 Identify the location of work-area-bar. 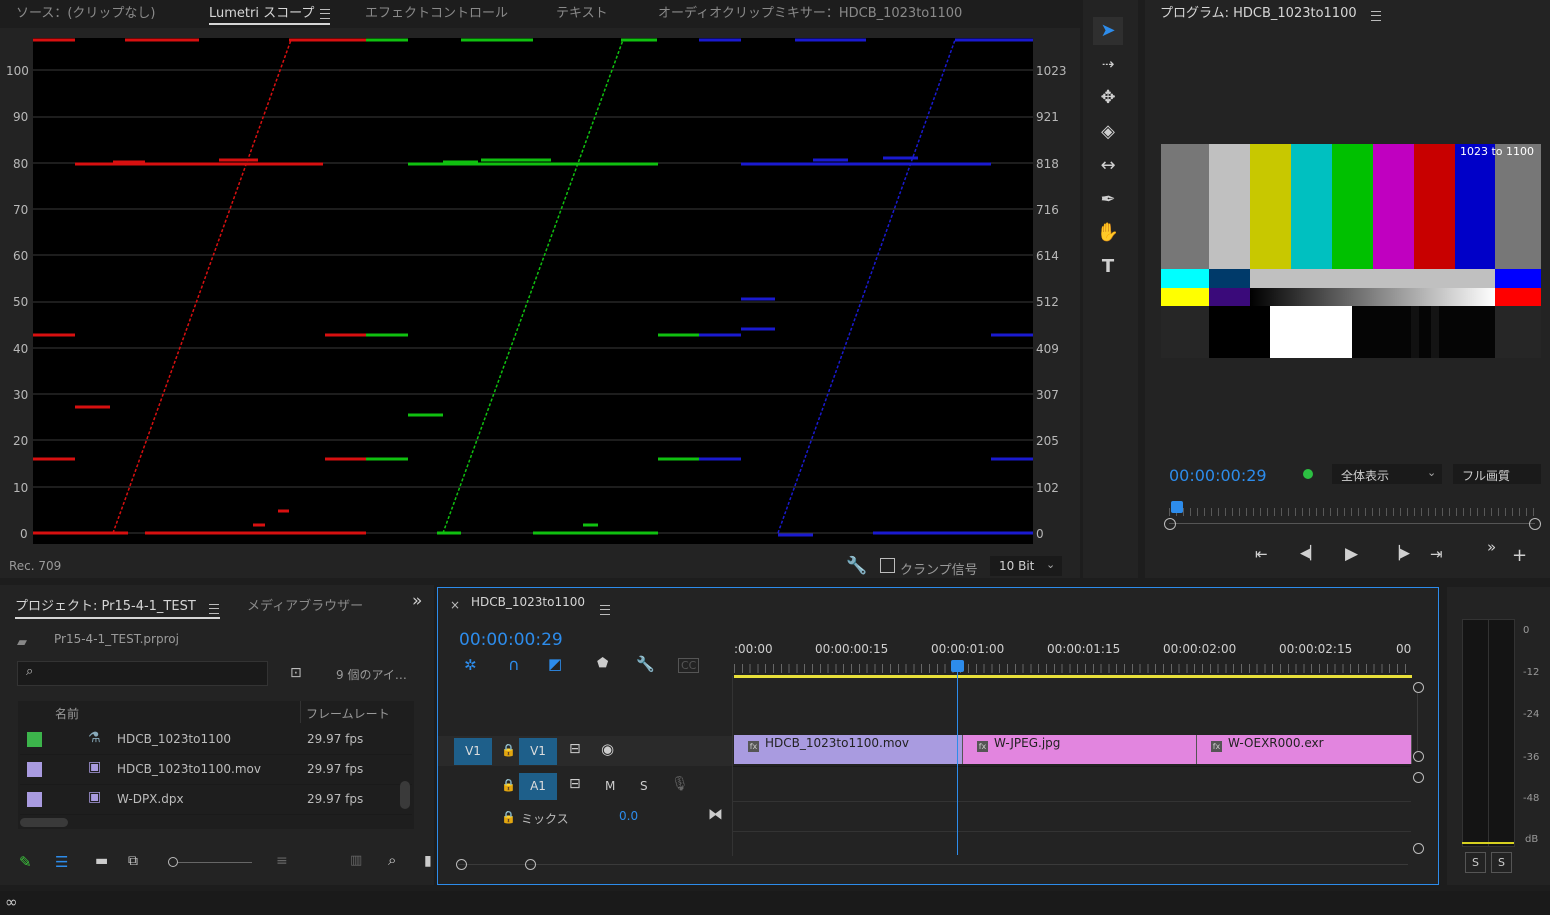
(1073, 676).